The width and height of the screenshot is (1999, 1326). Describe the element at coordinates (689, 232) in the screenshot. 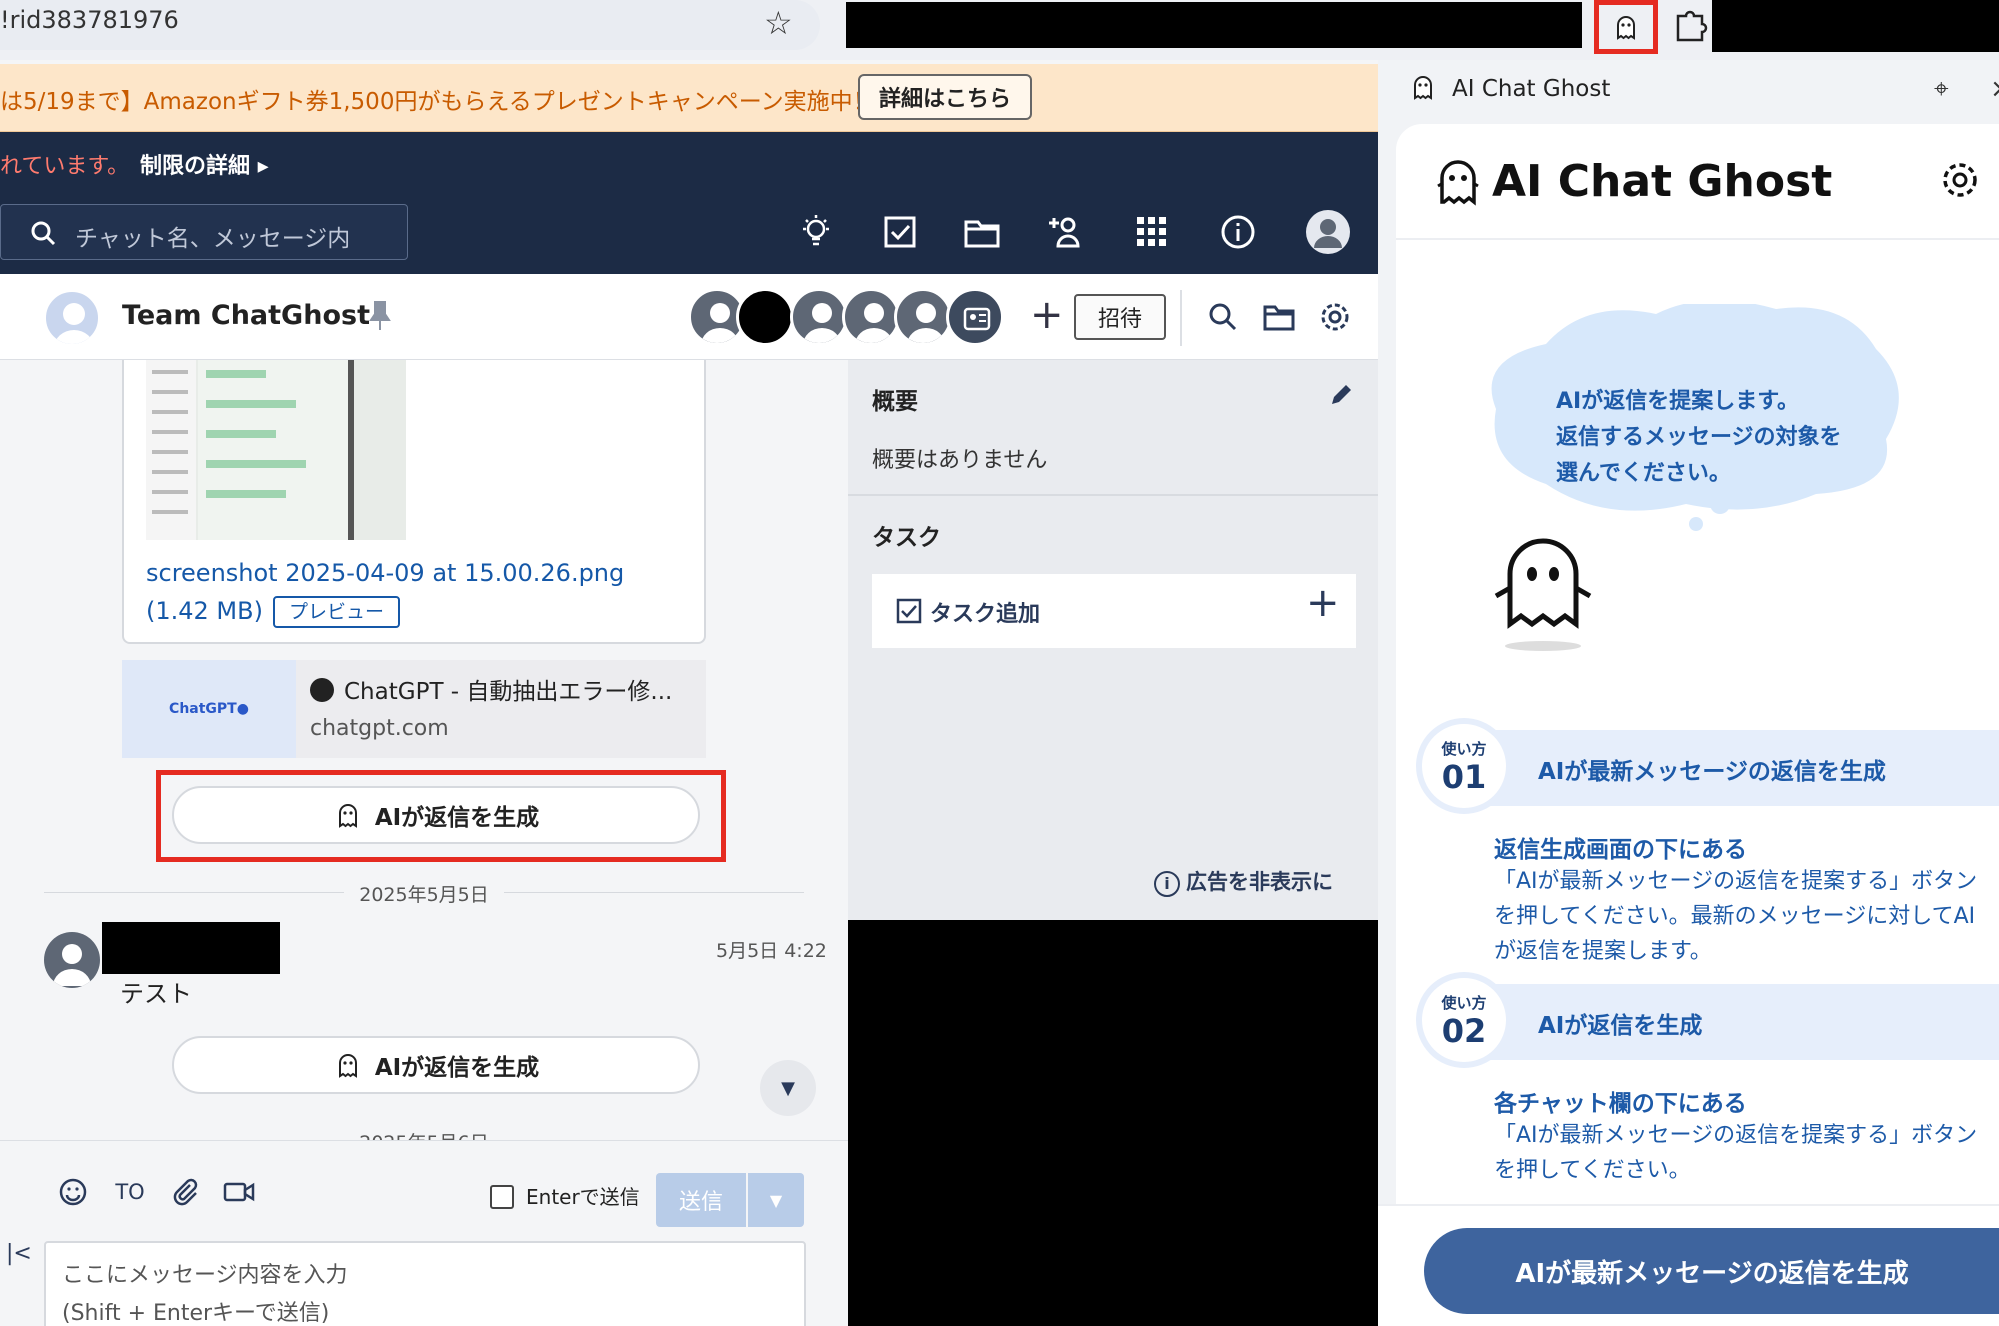

I see `global-nav: チャット名、メッセージ内` at that location.